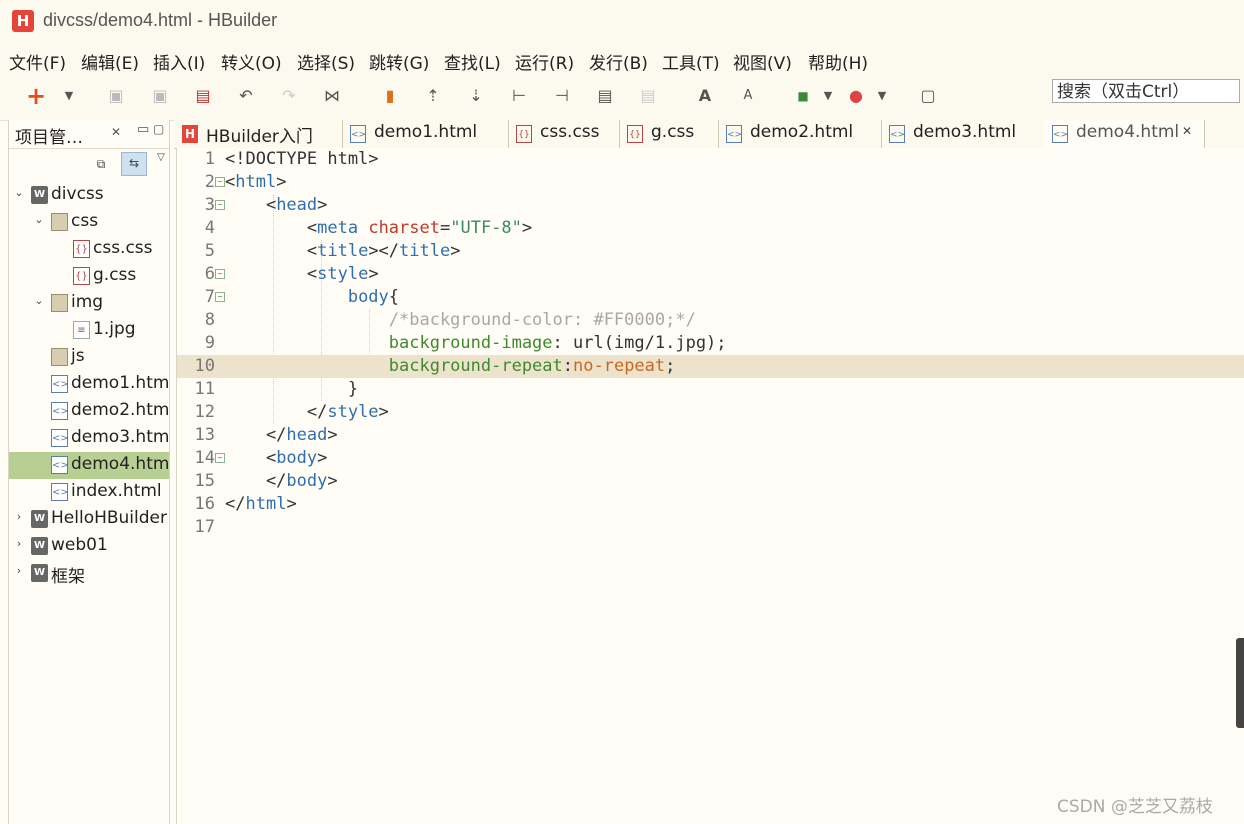  Describe the element at coordinates (1146, 91) in the screenshot. I see `search-input: 搜索（双击Ctrl）` at that location.